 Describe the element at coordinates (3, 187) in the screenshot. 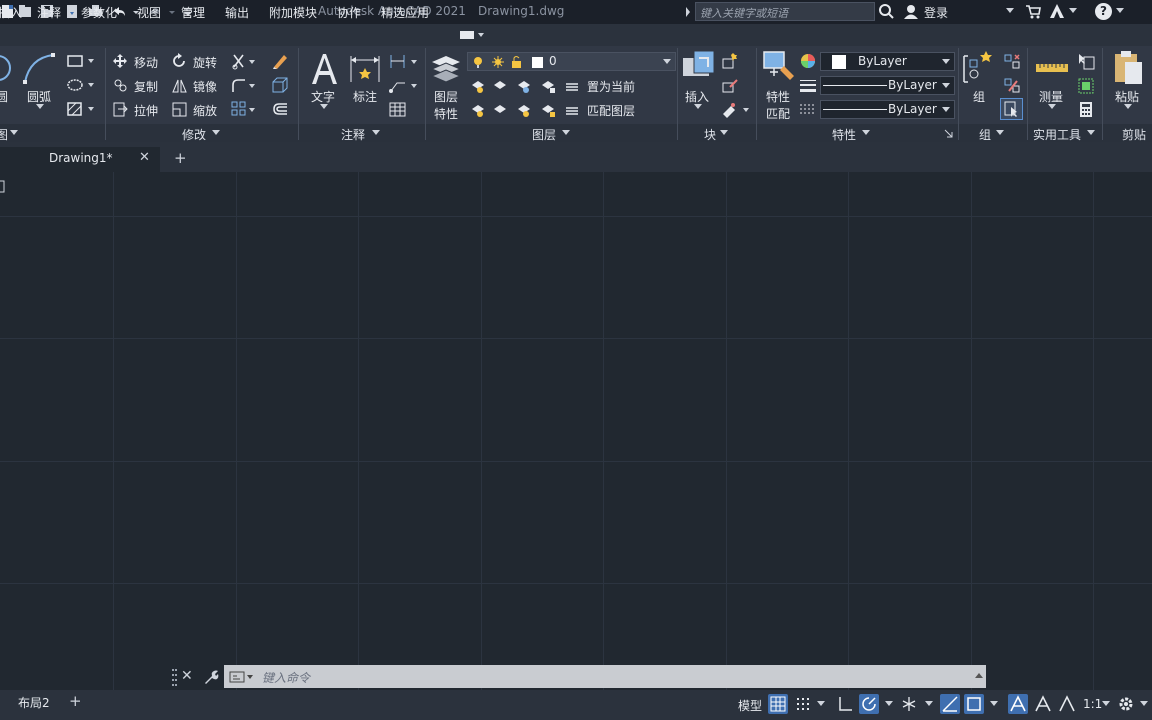

I see `viewport-controls-icon` at that location.